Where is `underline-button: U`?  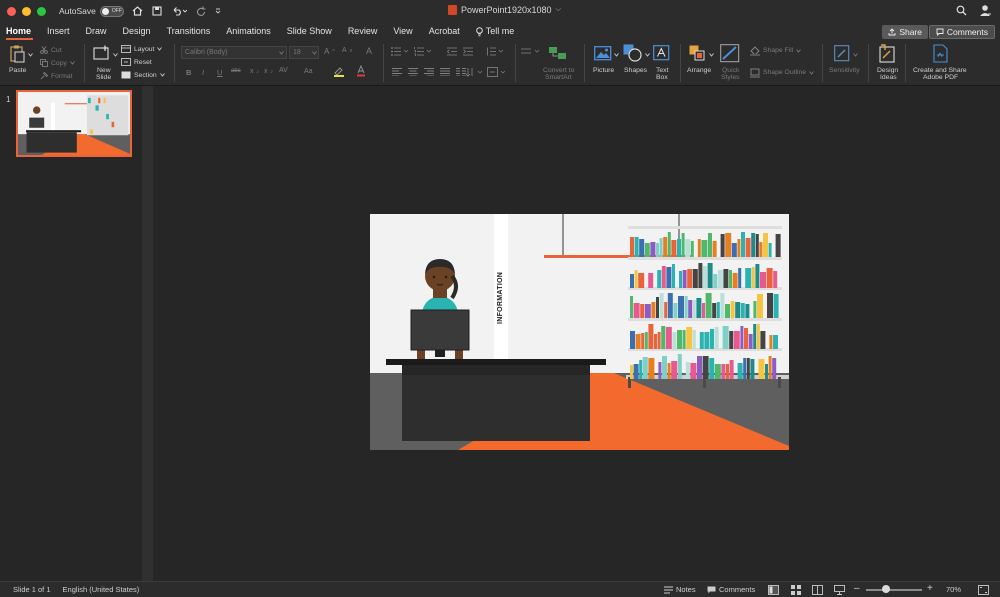
underline-button: U is located at coordinates (219, 72).